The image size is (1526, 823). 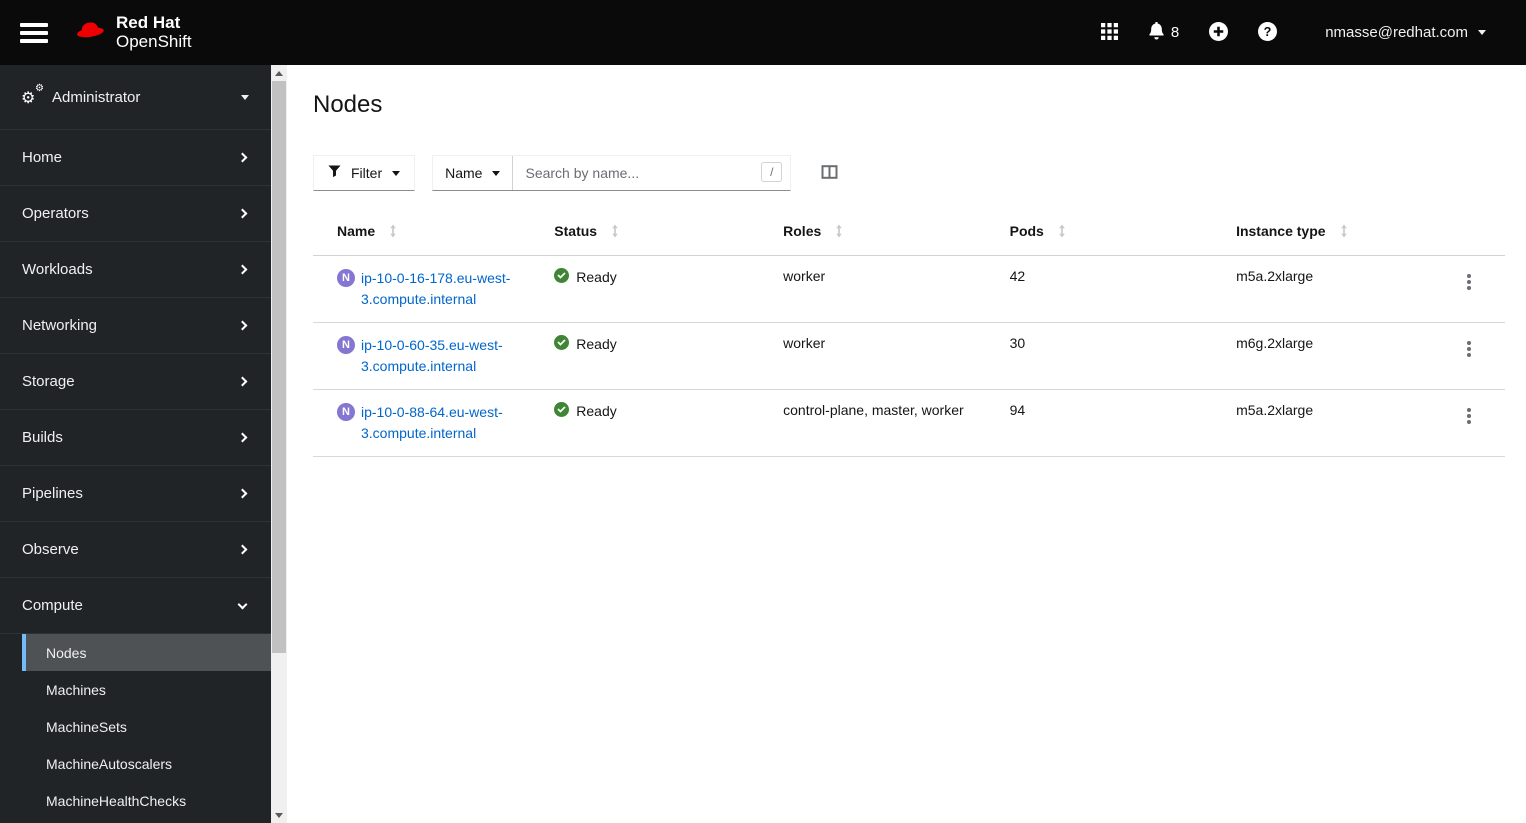 What do you see at coordinates (135, 763) in the screenshot?
I see `sidebar-item-machineautoscalers: MachineAutoscalers` at bounding box center [135, 763].